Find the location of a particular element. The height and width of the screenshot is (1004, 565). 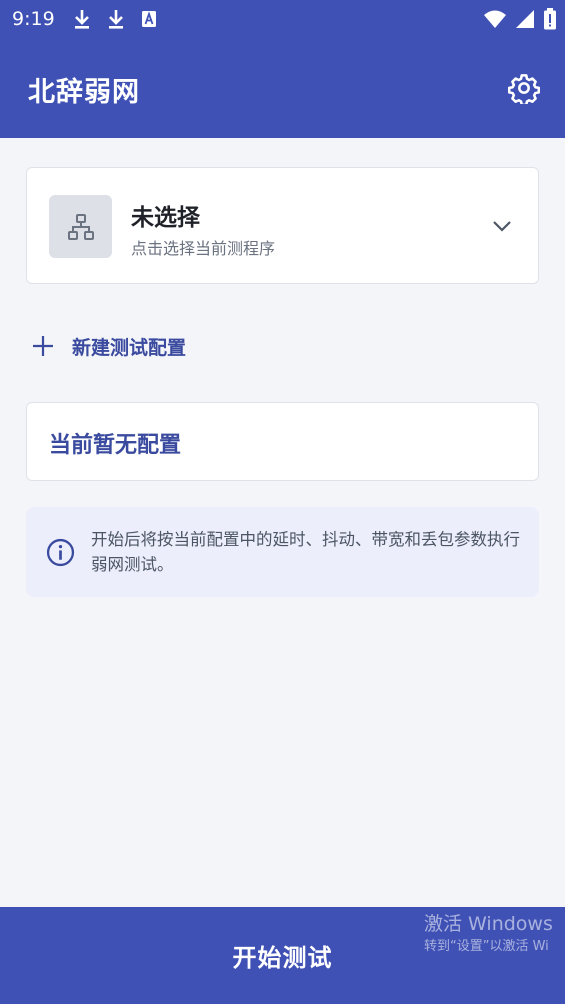

battery-icon is located at coordinates (550, 19).